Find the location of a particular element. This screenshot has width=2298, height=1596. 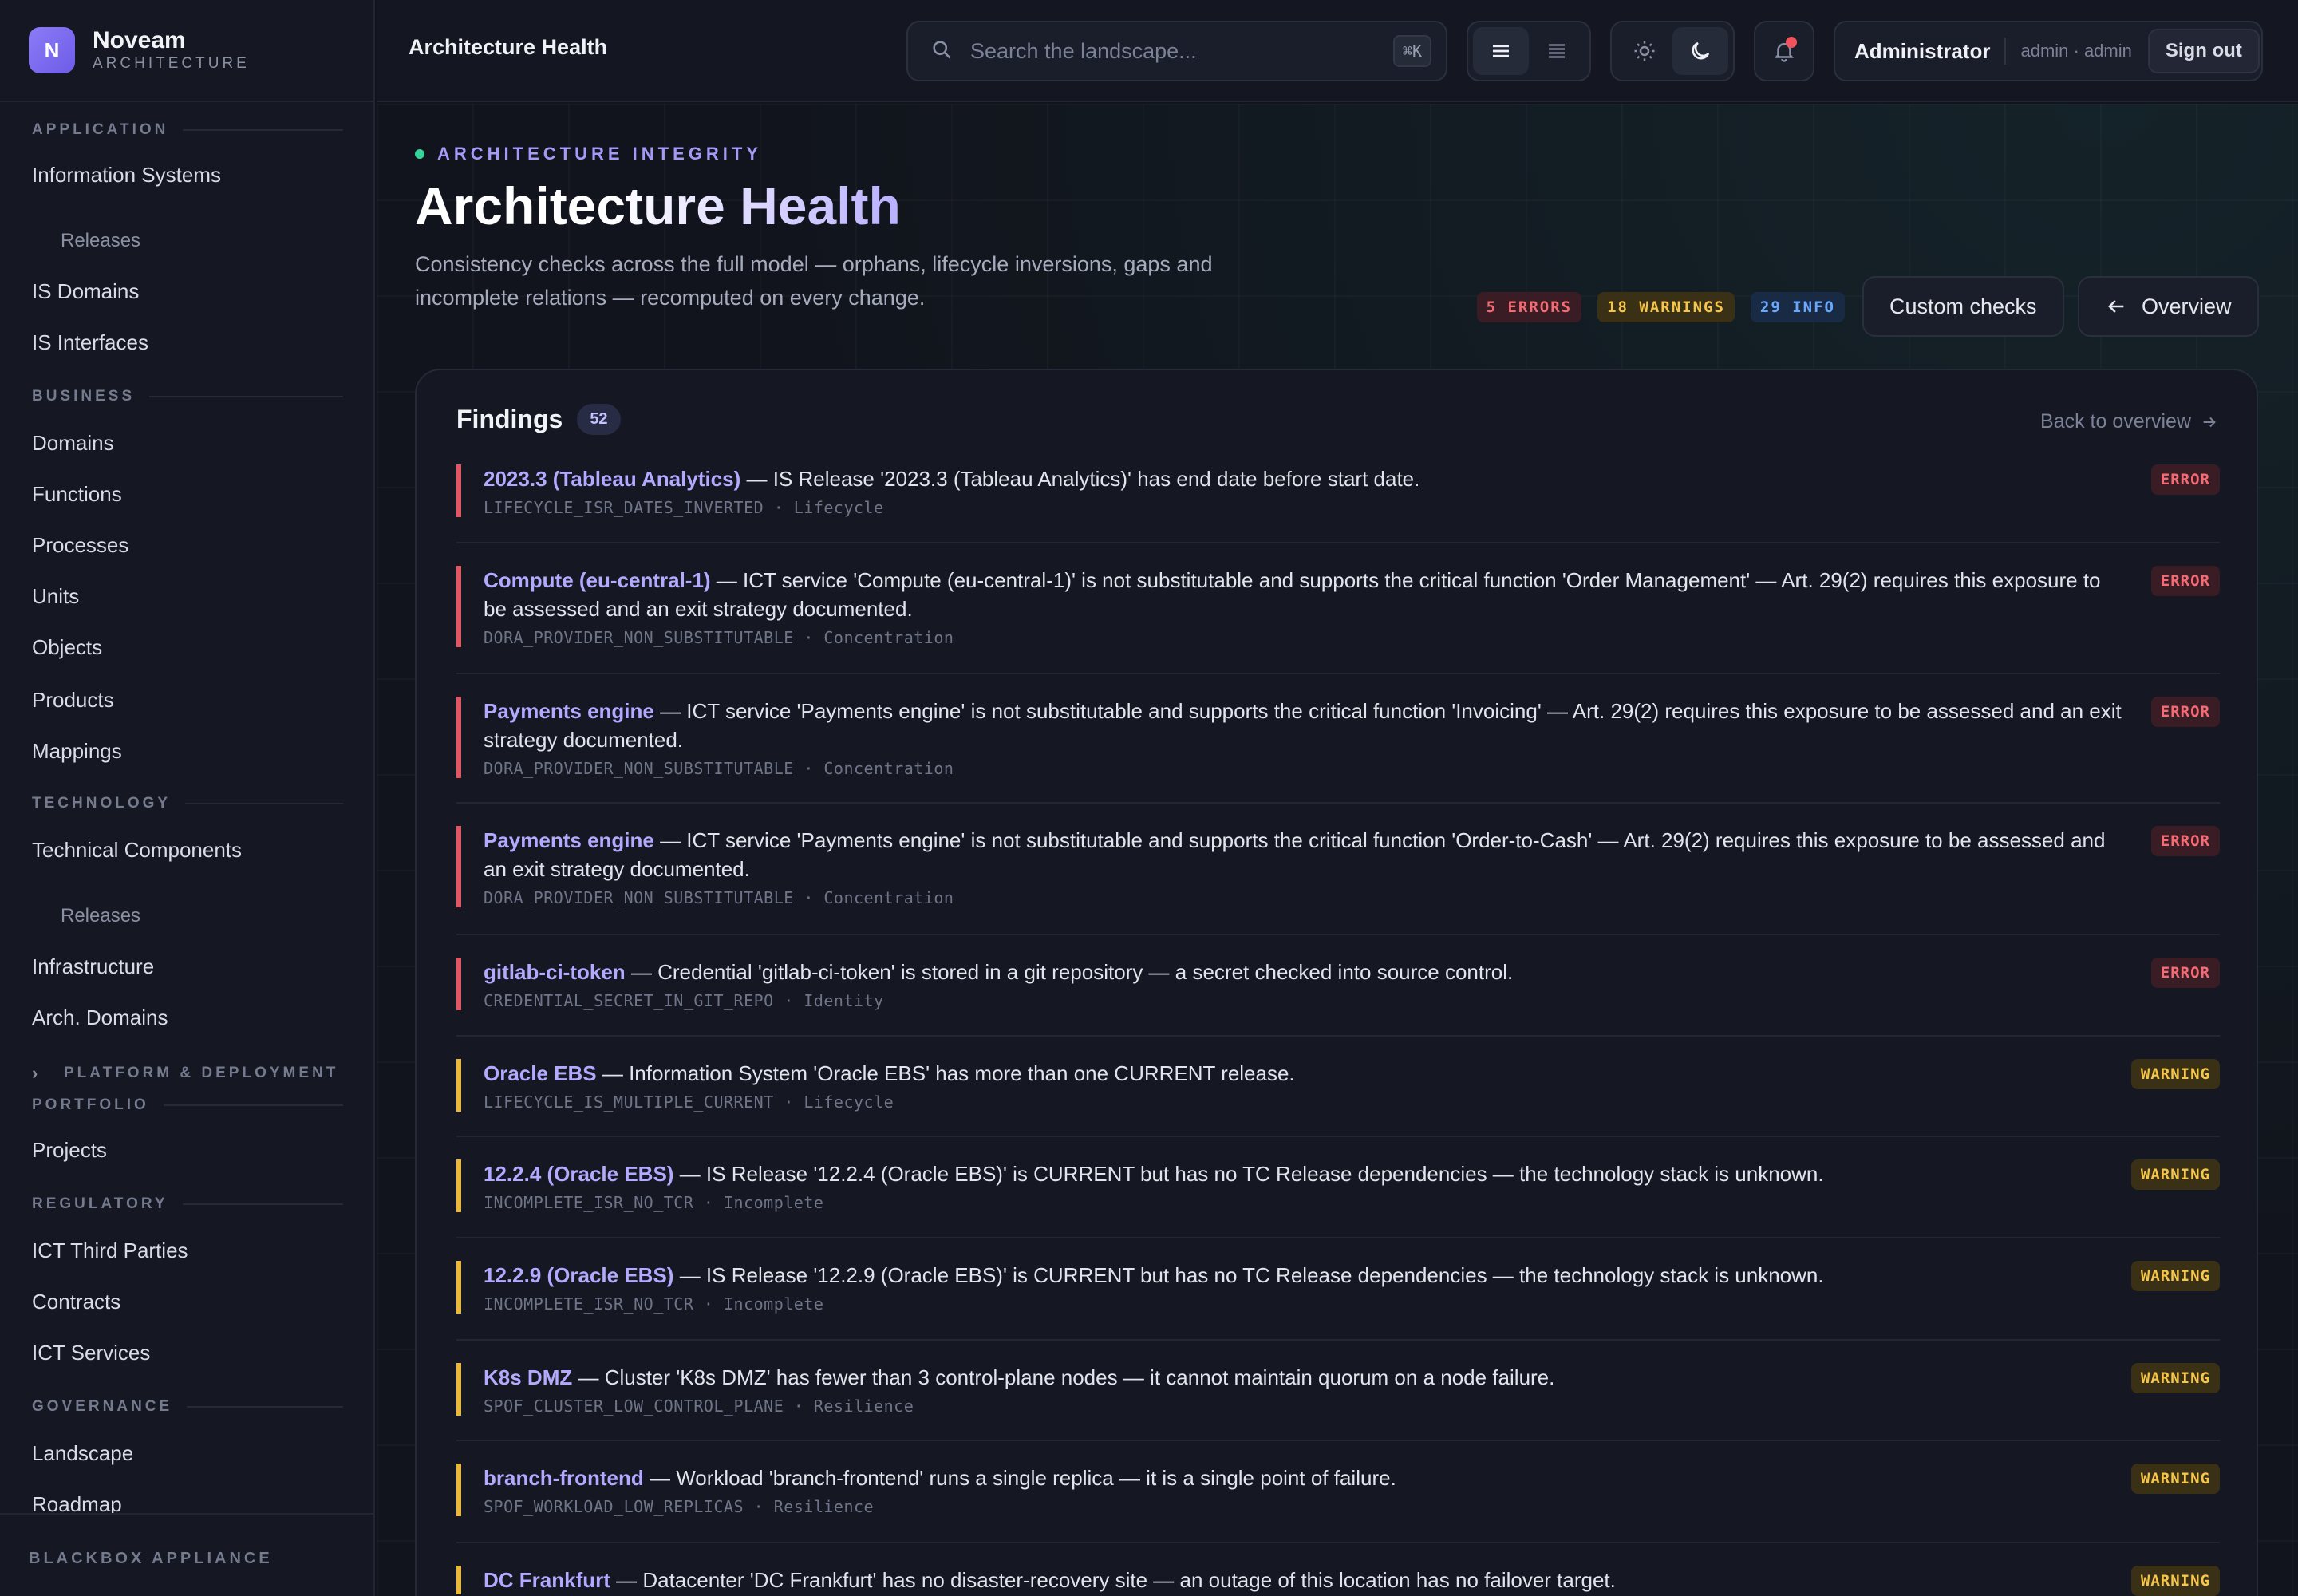

sidebar-item-is-interfaces: IS Interfaces is located at coordinates (90, 342).